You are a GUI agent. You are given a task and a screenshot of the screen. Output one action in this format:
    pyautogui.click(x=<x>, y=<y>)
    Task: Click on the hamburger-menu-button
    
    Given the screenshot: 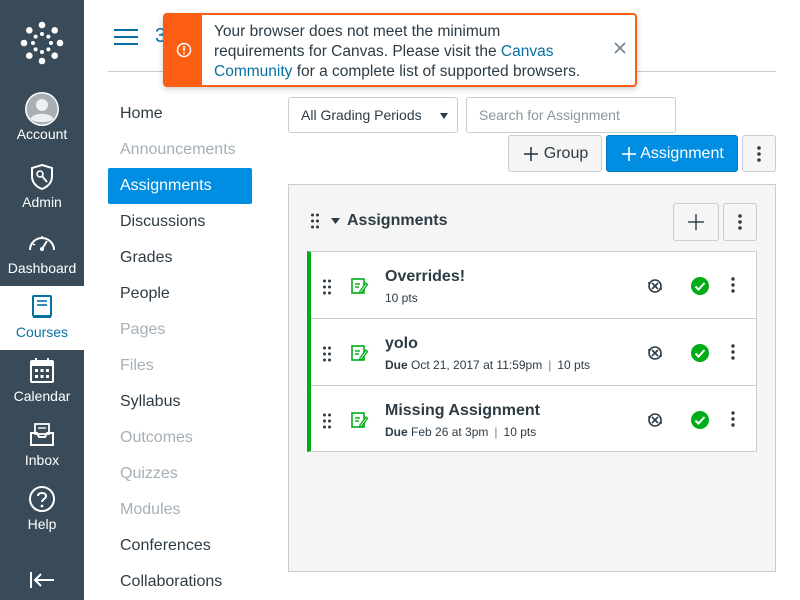 What is the action you would take?
    pyautogui.click(x=126, y=37)
    